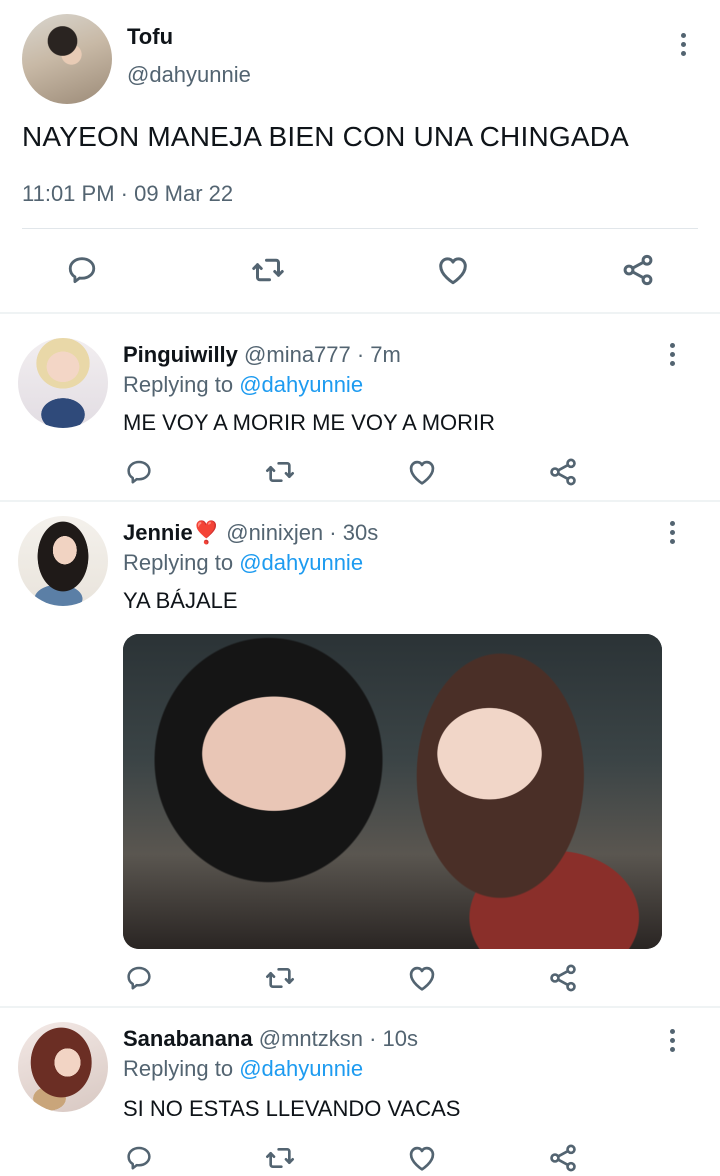 The image size is (720, 1176). What do you see at coordinates (188, 1038) in the screenshot?
I see `author-name: Sanabanana` at bounding box center [188, 1038].